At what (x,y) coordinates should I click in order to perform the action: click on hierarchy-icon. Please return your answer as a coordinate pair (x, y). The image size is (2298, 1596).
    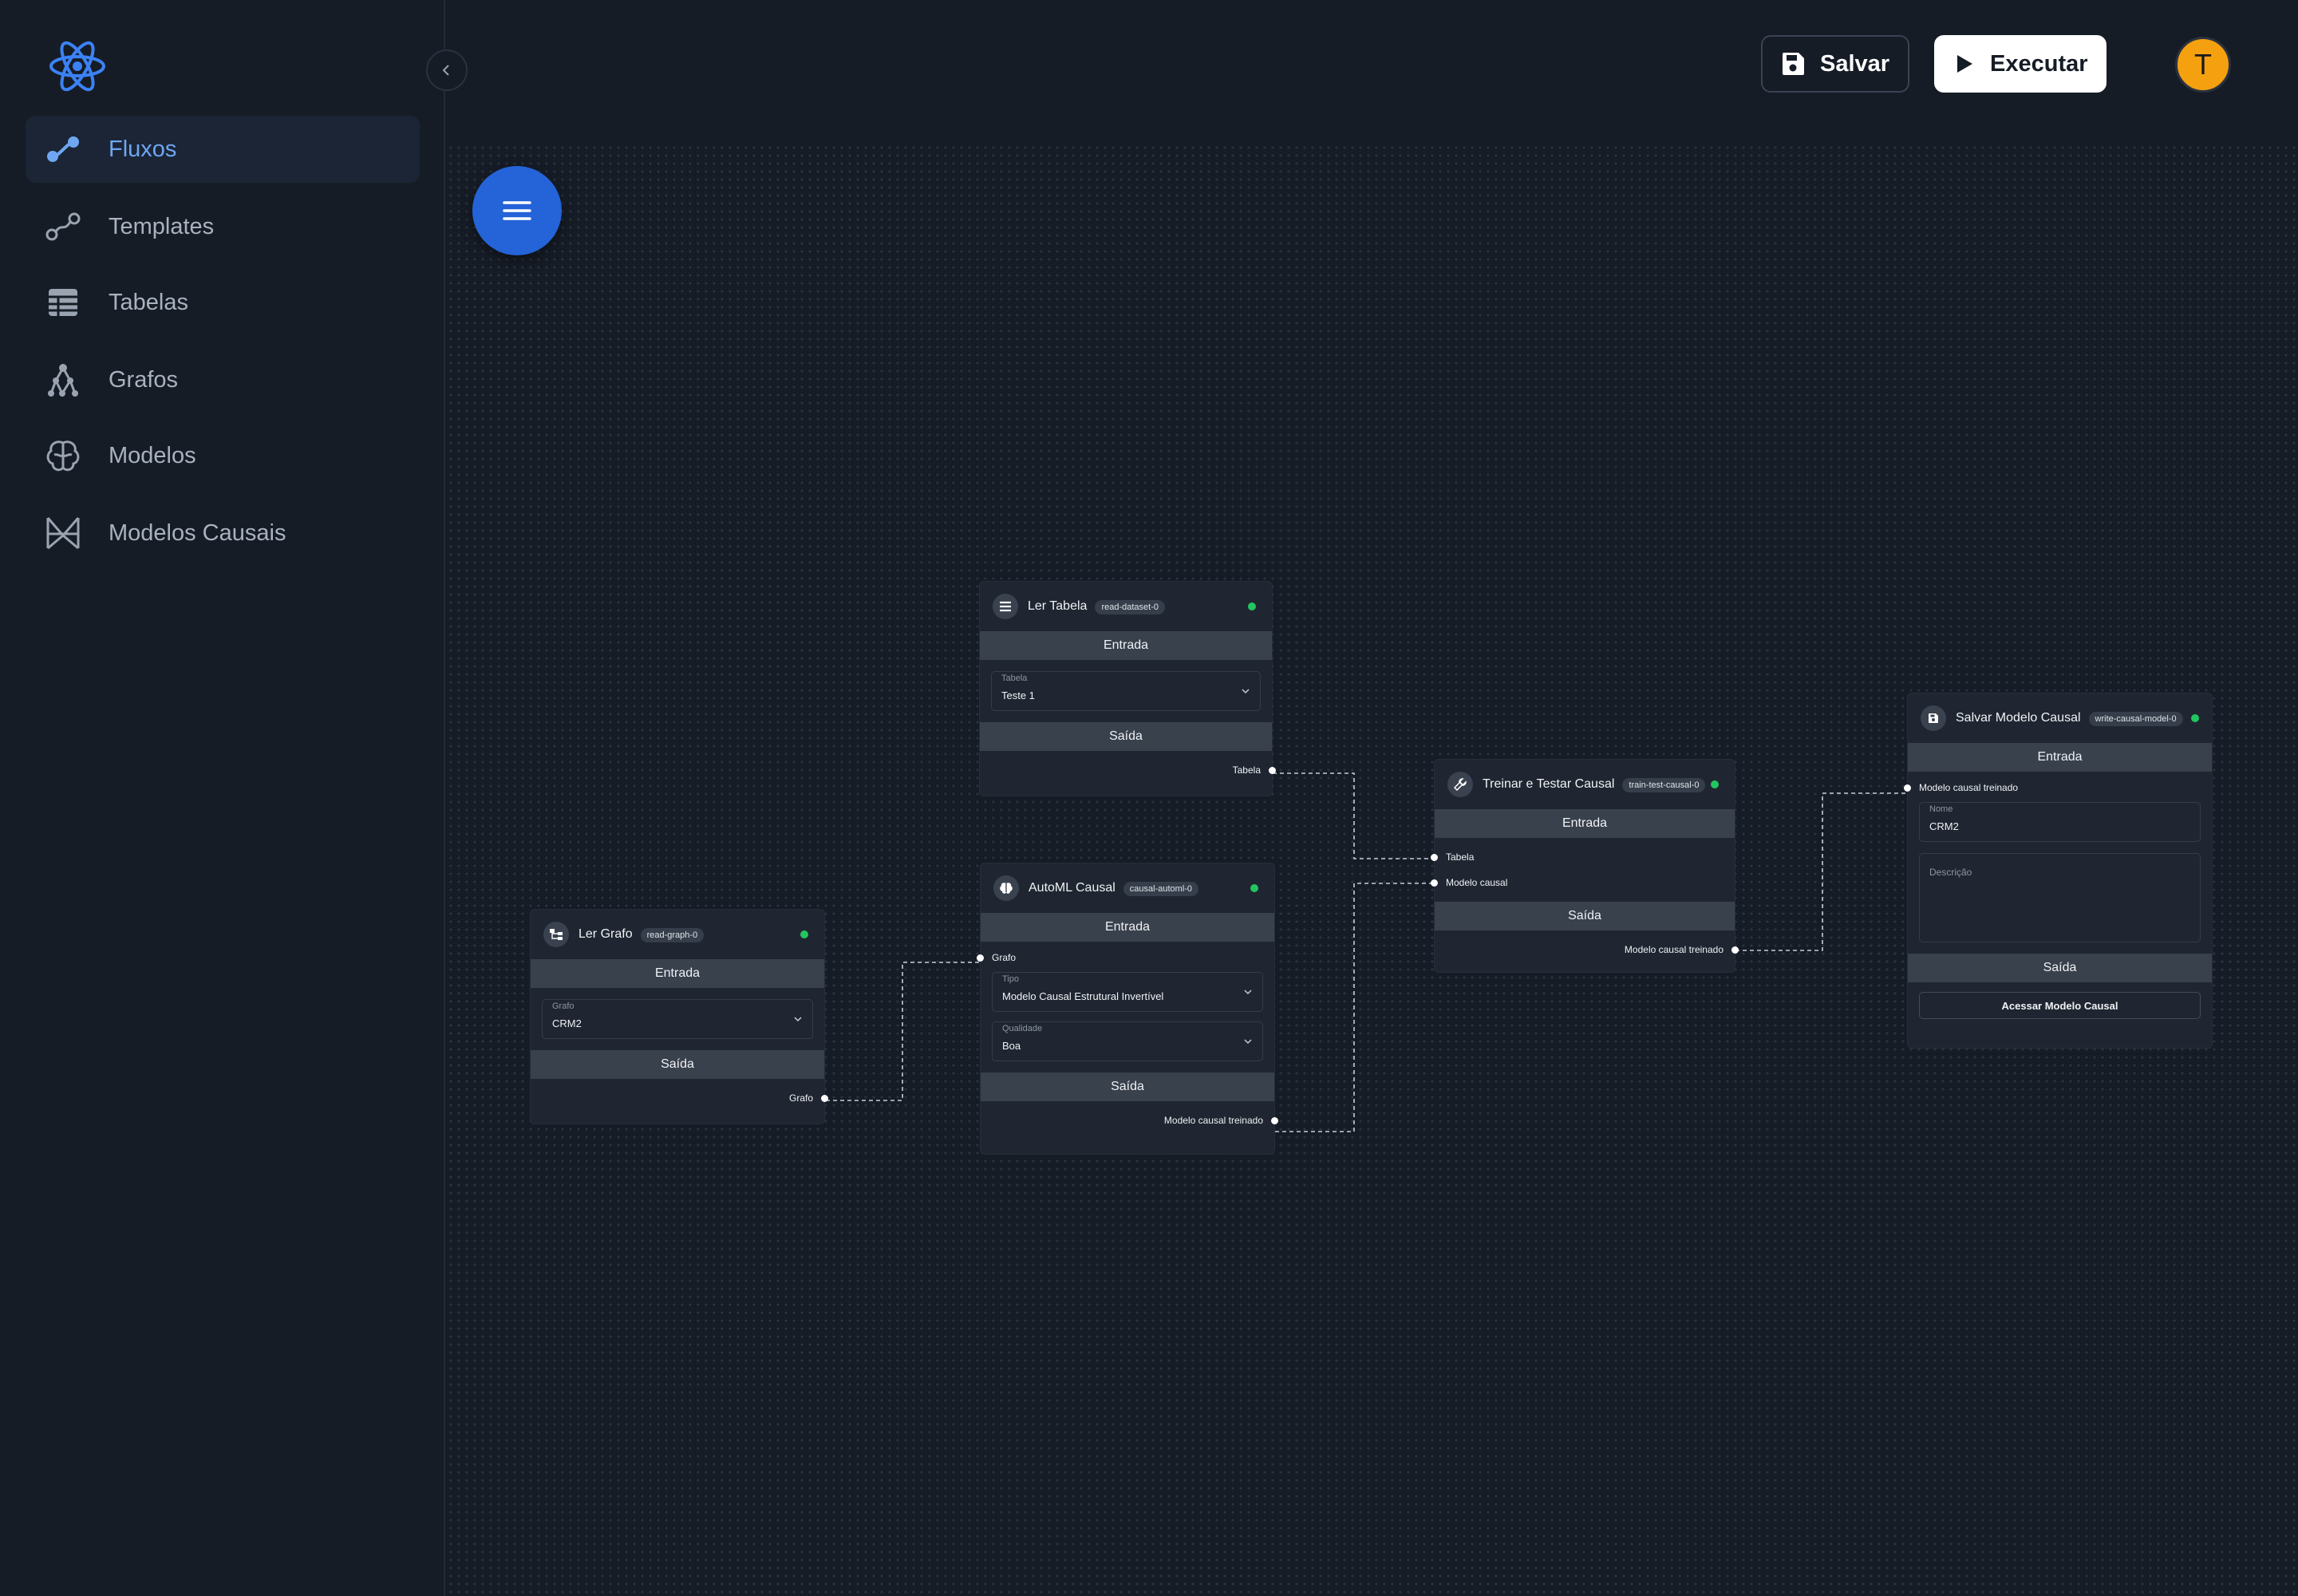
    Looking at the image, I should click on (556, 934).